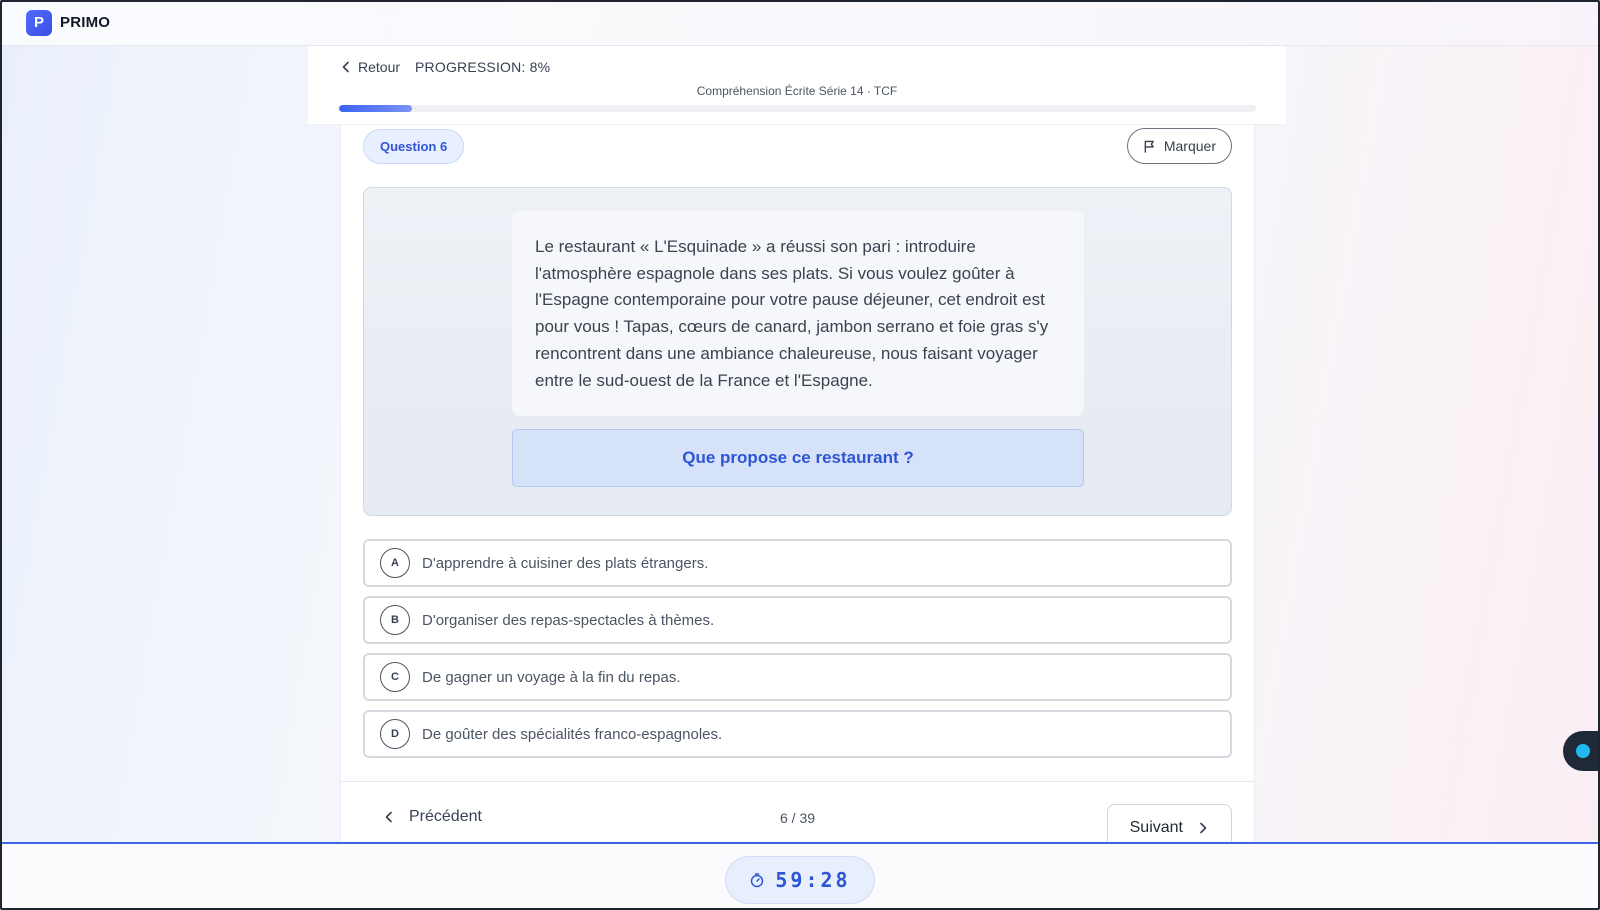  Describe the element at coordinates (797, 781) in the screenshot. I see `divider` at that location.